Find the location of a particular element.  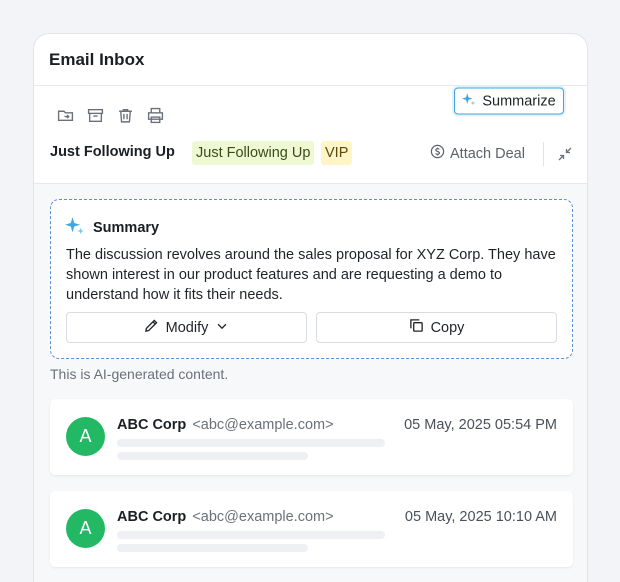

message-date: 05 May, 2025 05:54 PM is located at coordinates (480, 425).